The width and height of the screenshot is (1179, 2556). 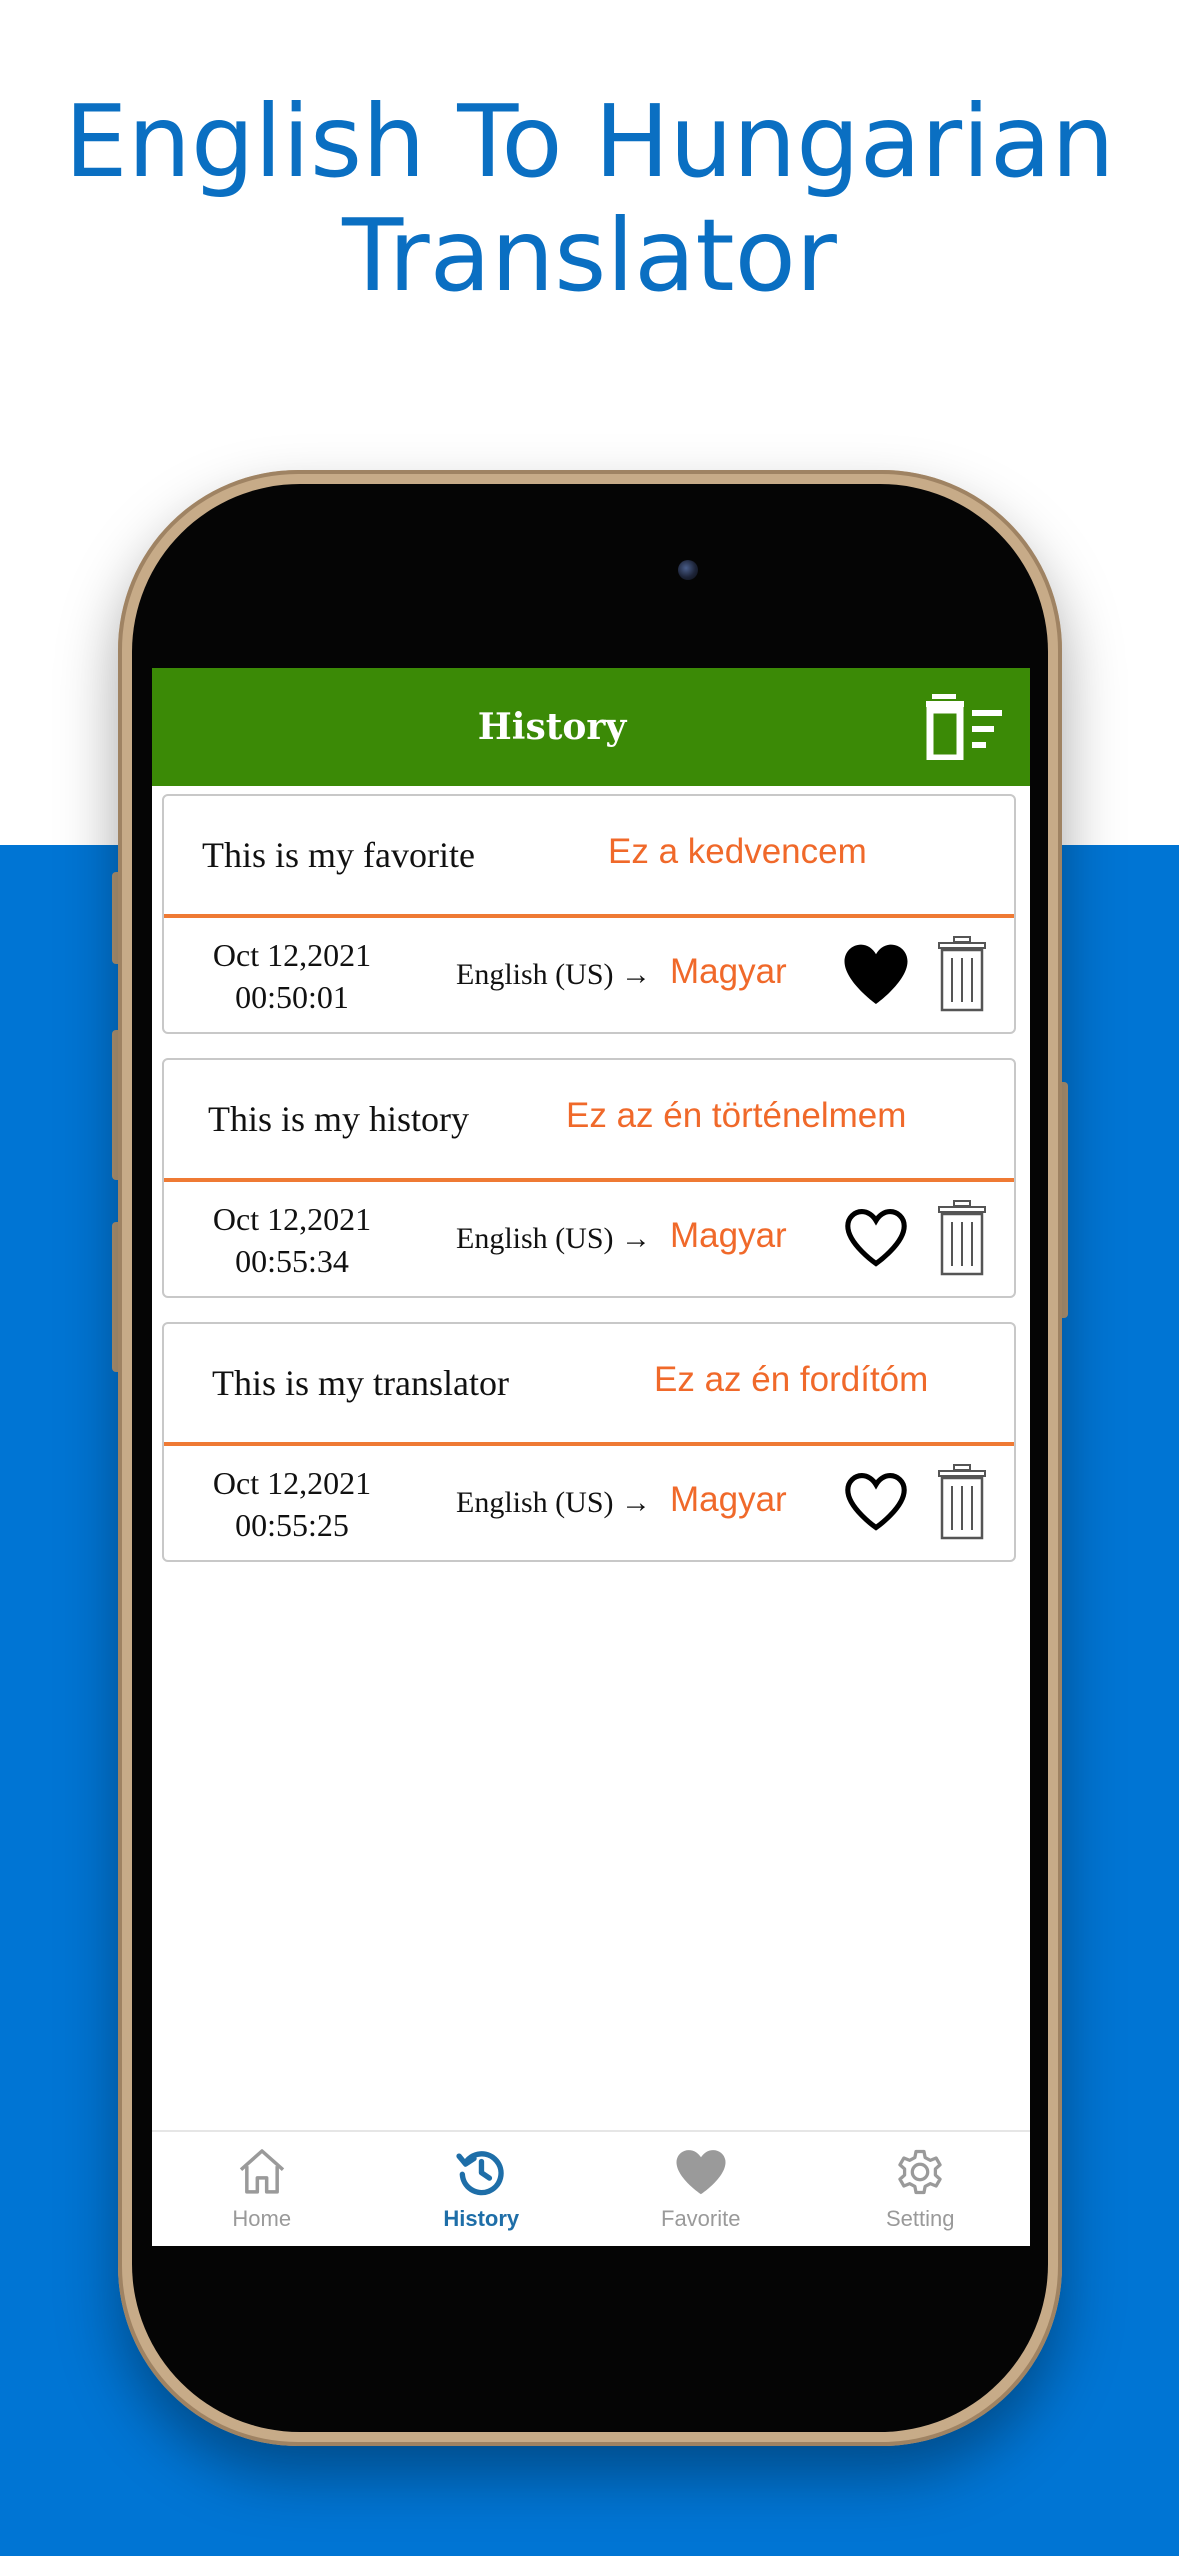 I want to click on translation-row: This is my history Ez az én történelmem, so click(x=589, y=1119).